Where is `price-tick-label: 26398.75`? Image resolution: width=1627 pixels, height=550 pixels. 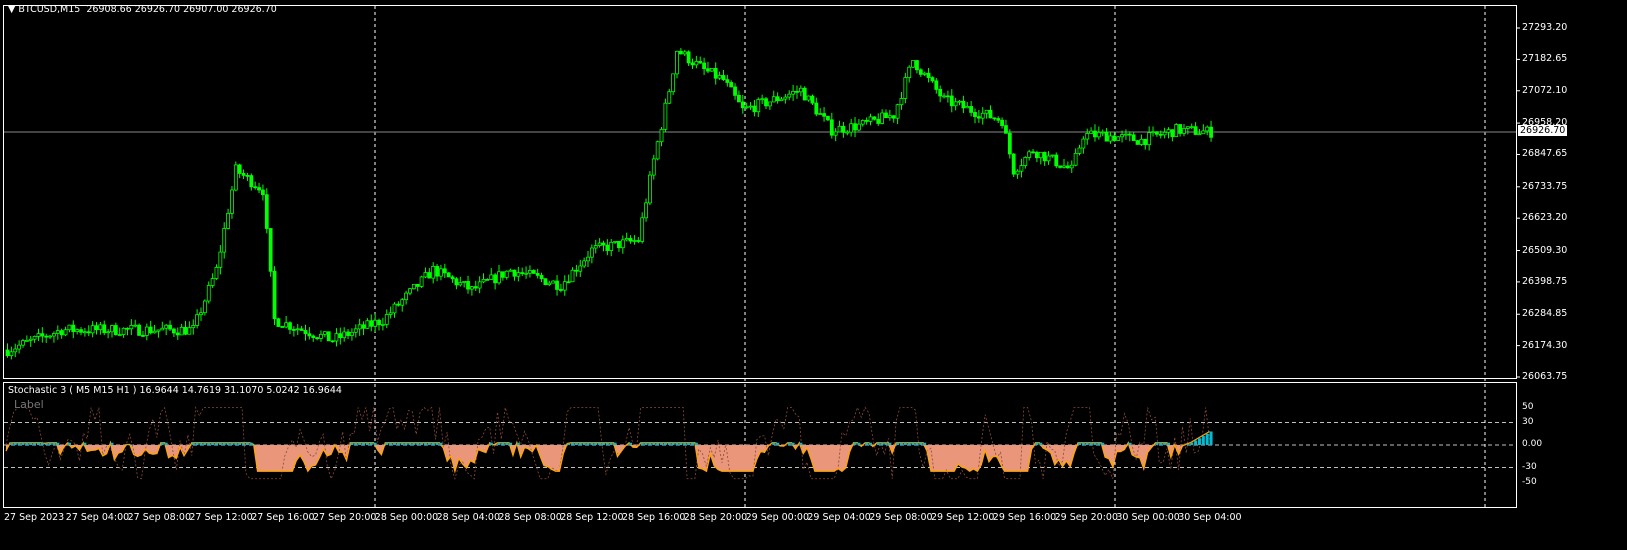
price-tick-label: 26398.75 is located at coordinates (1545, 281).